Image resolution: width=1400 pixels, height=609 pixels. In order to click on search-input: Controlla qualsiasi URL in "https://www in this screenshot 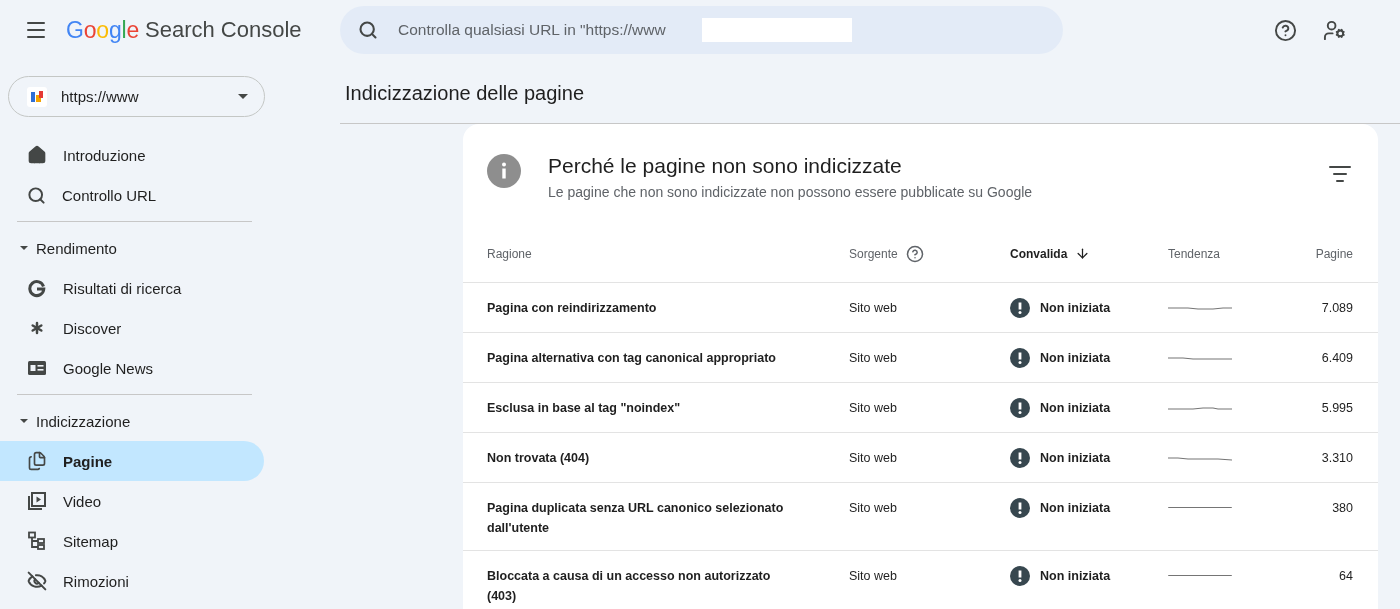, I will do `click(541, 30)`.